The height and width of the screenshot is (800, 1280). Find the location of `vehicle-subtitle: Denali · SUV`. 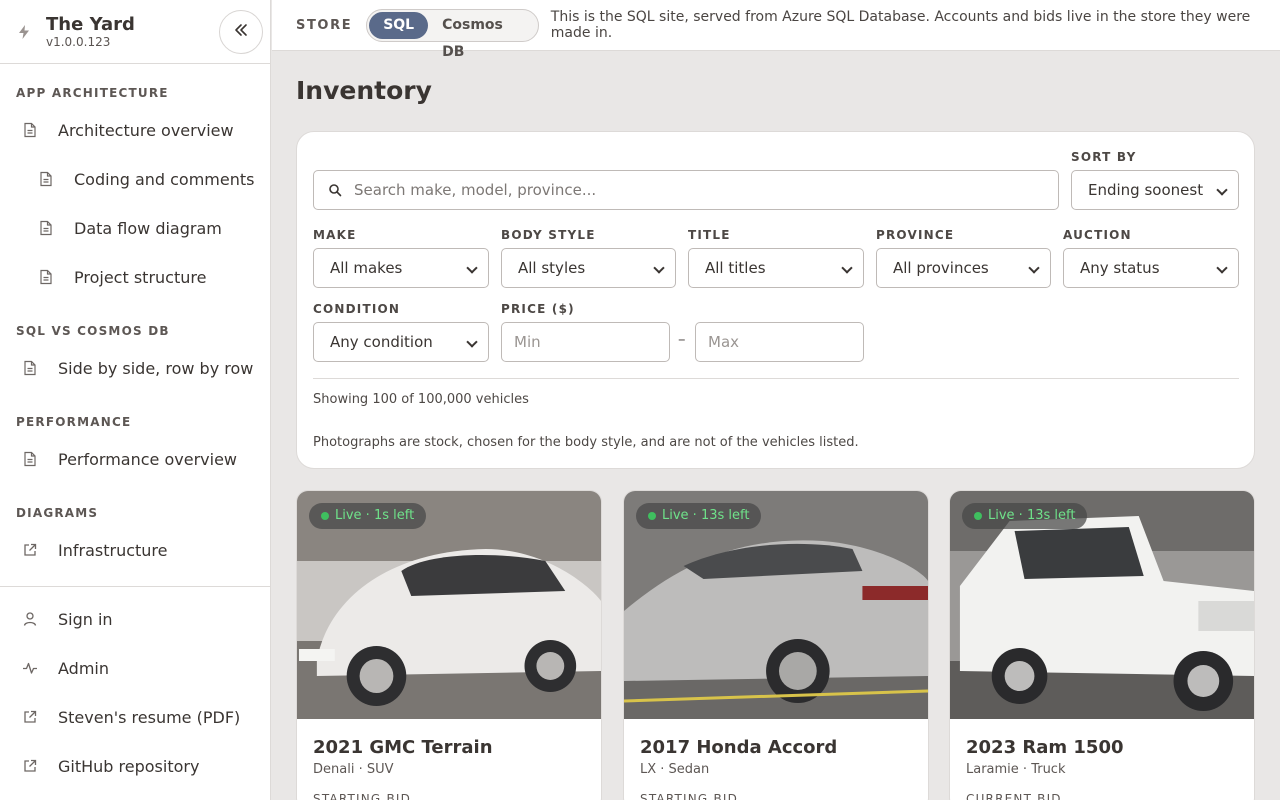

vehicle-subtitle: Denali · SUV is located at coordinates (353, 769).